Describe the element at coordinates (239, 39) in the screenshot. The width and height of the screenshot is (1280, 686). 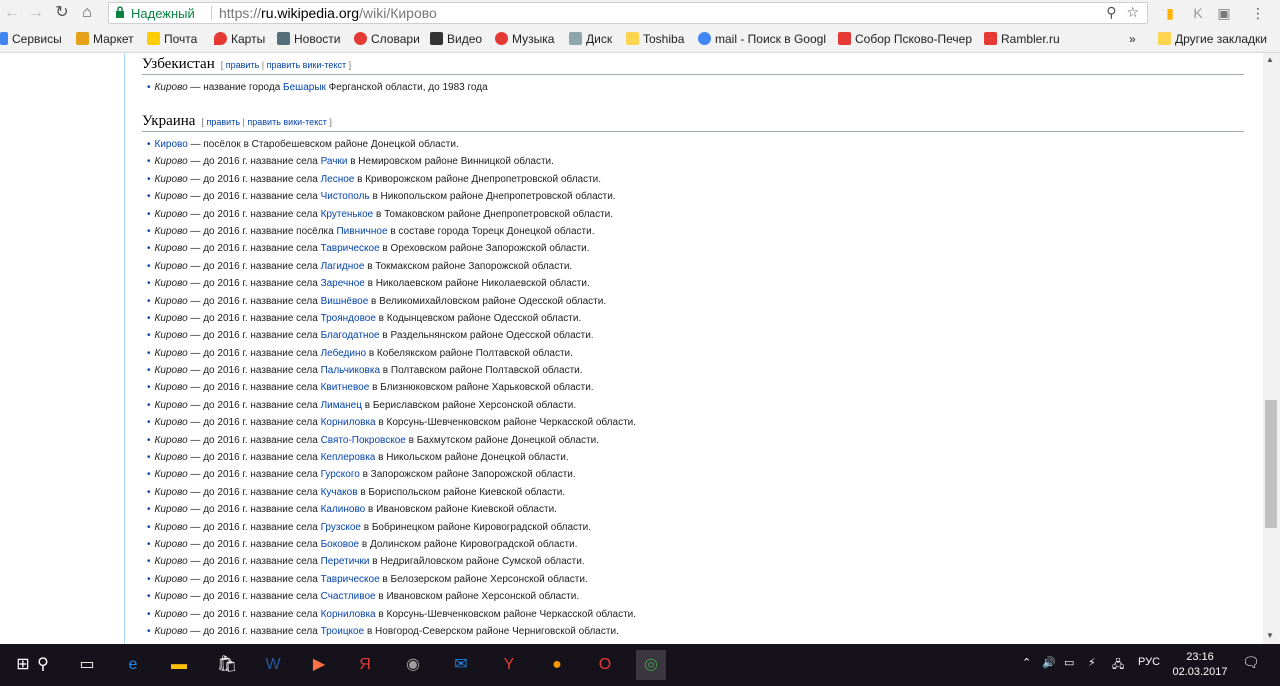
I see `bookmark-maps: Карты` at that location.